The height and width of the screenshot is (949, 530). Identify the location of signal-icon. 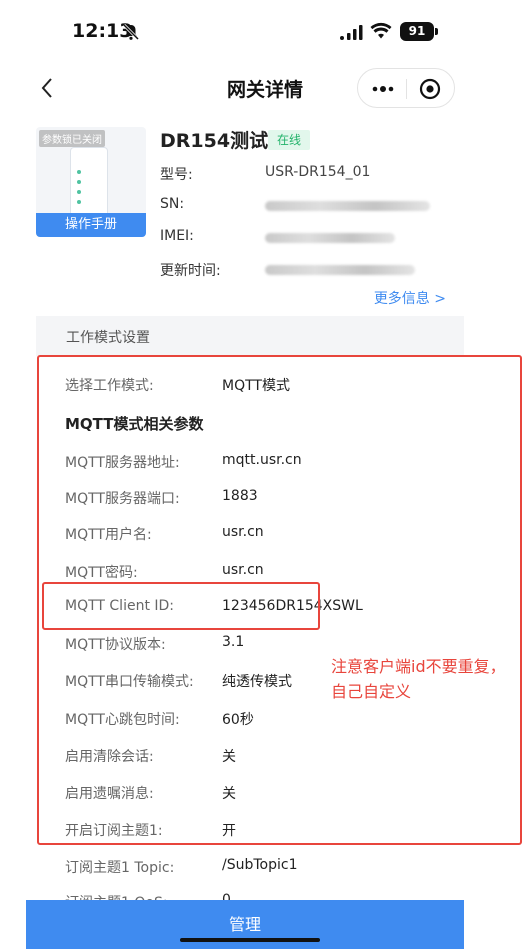
(351, 32).